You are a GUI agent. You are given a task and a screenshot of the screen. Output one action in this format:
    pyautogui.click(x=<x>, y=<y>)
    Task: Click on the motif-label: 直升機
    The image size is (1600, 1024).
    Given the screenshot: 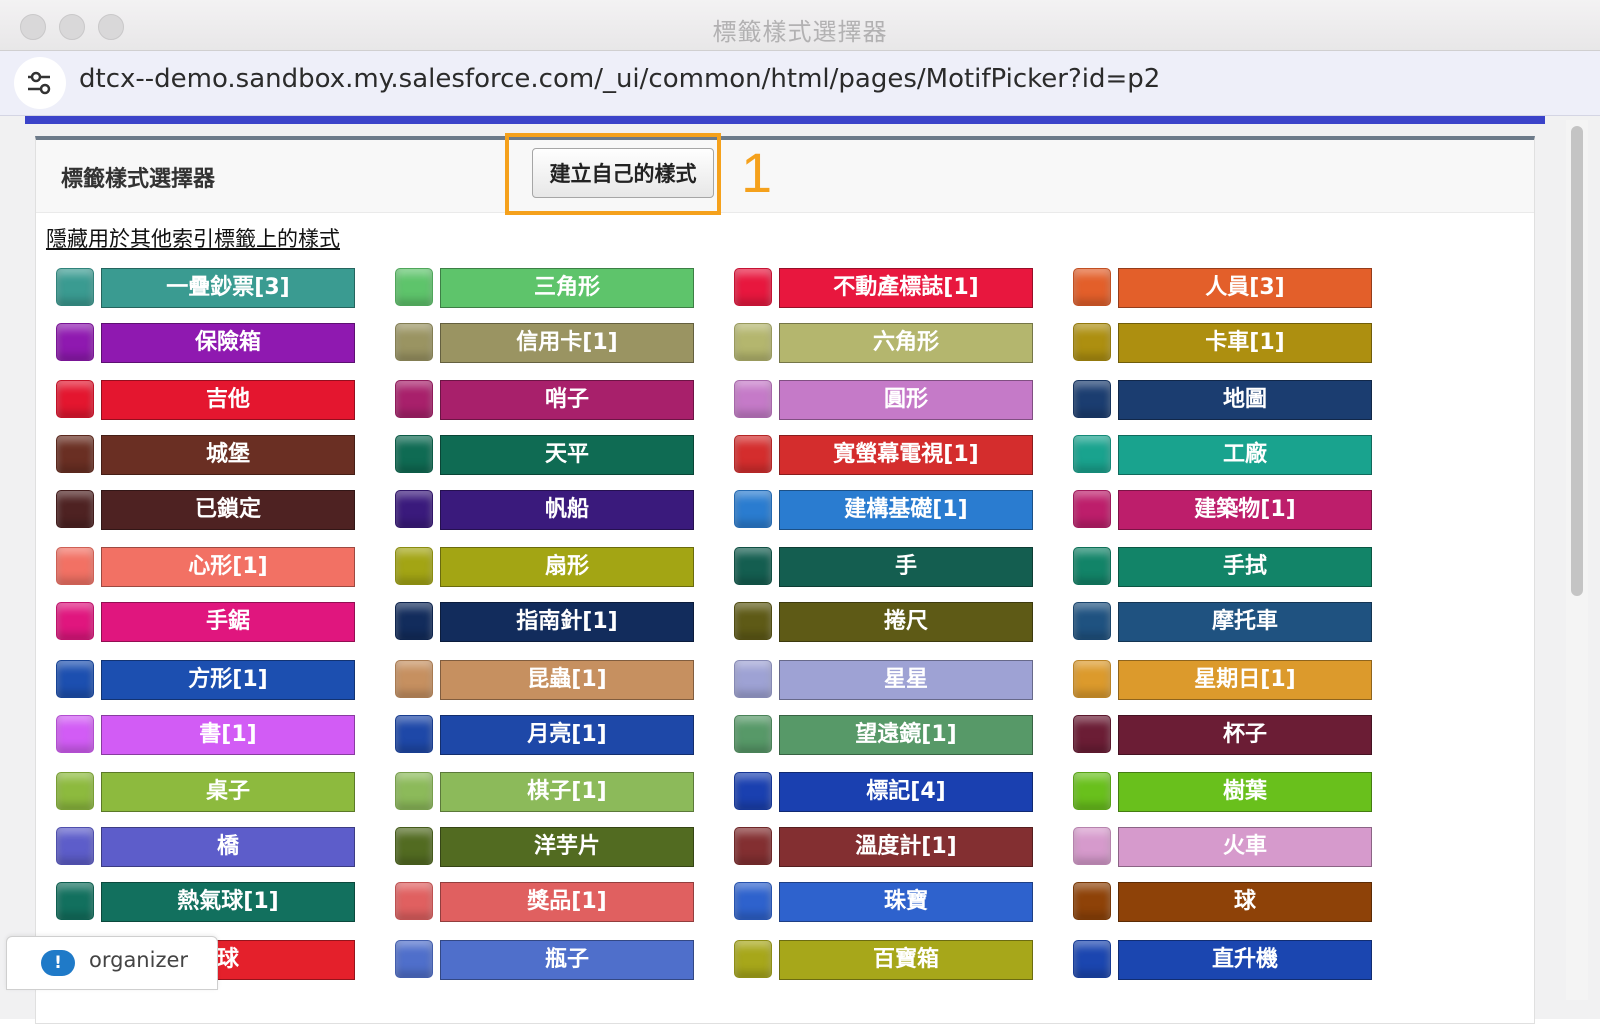 What is the action you would take?
    pyautogui.click(x=1245, y=960)
    